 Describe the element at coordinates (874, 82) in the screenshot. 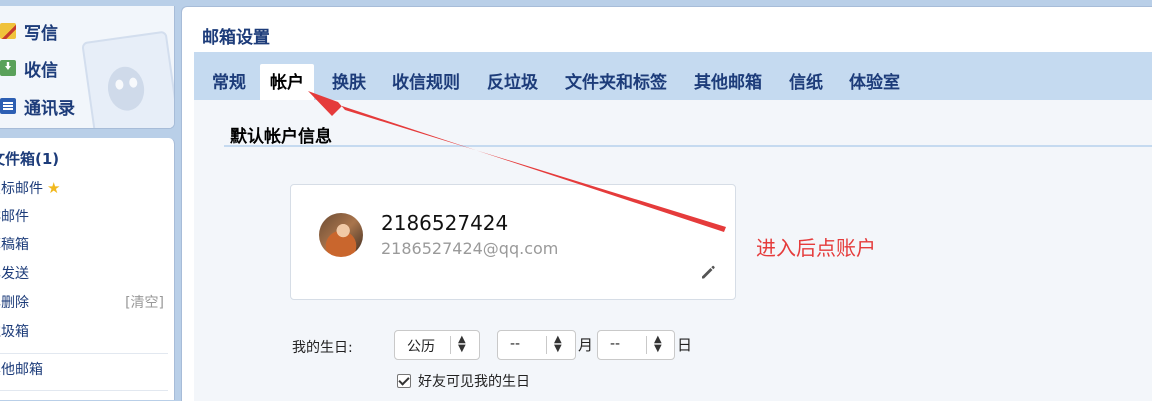

I see `tab-lab: 体验室` at that location.